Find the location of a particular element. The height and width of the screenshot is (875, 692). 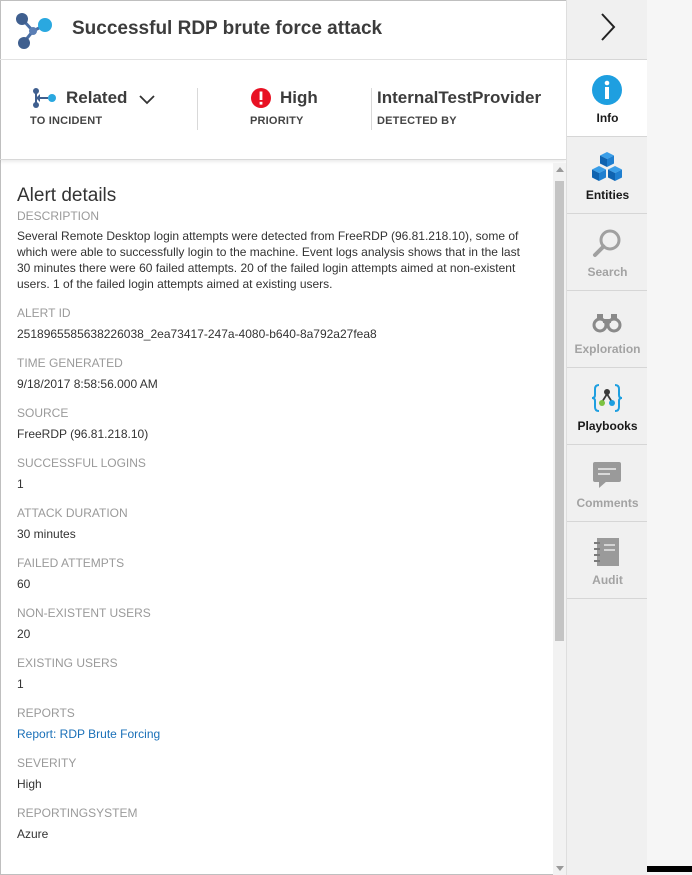

detected-value: InternalTestProvider is located at coordinates (459, 97).